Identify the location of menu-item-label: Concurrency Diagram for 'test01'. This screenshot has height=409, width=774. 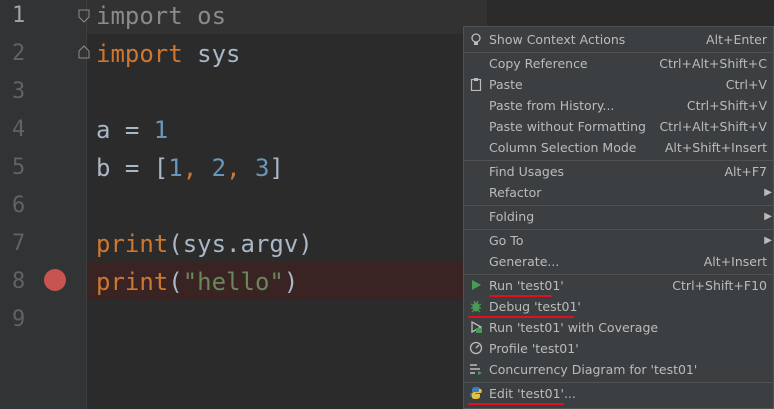
(593, 369).